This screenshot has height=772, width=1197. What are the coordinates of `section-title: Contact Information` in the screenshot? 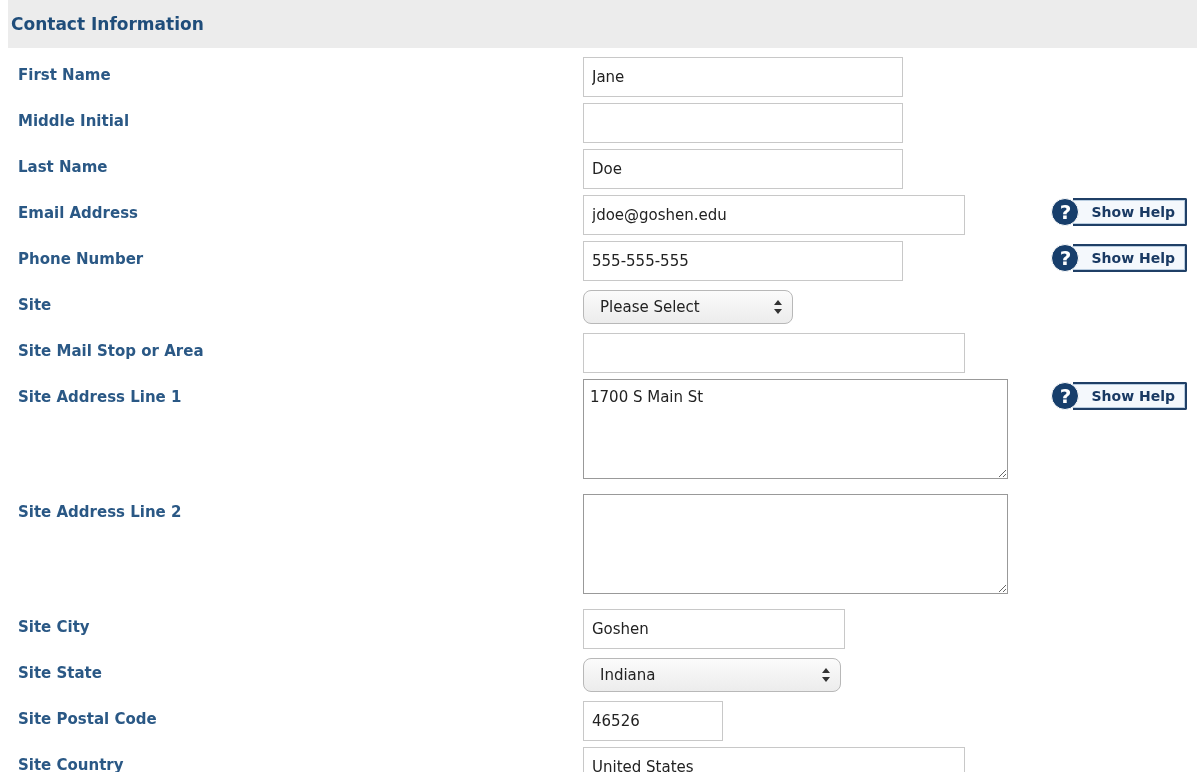 It's located at (107, 24).